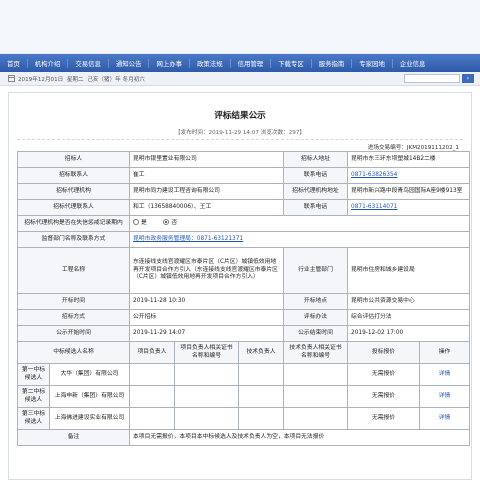 The height and width of the screenshot is (480, 480). I want to click on nav-item-about: 机构介绍, so click(47, 63).